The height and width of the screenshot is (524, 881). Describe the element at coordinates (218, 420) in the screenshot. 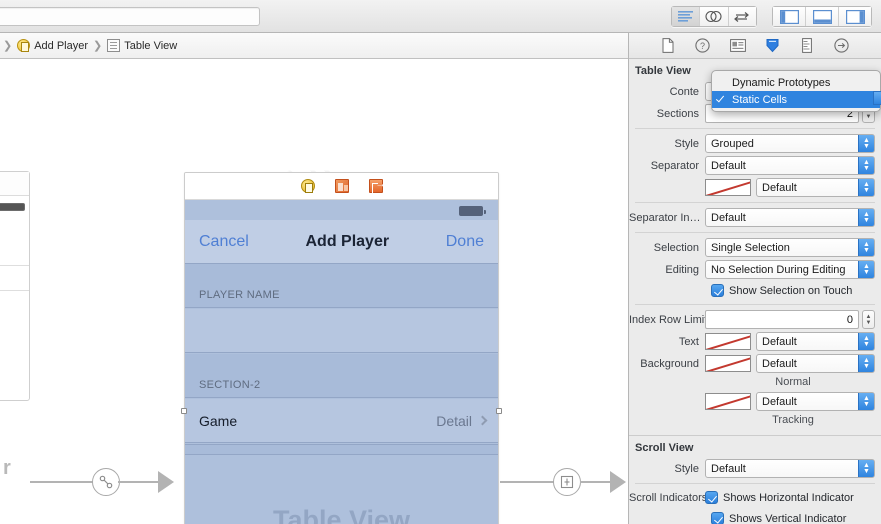

I see `cell-title: Game` at that location.